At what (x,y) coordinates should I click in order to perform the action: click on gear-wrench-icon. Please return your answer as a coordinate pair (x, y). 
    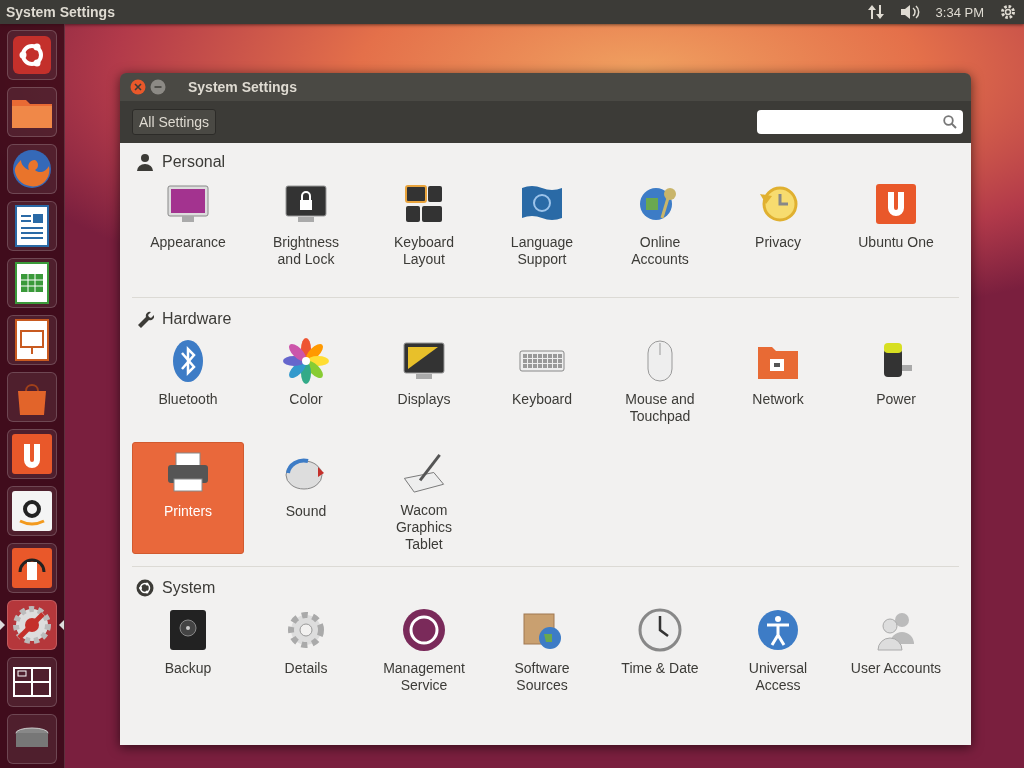
    Looking at the image, I should click on (32, 625).